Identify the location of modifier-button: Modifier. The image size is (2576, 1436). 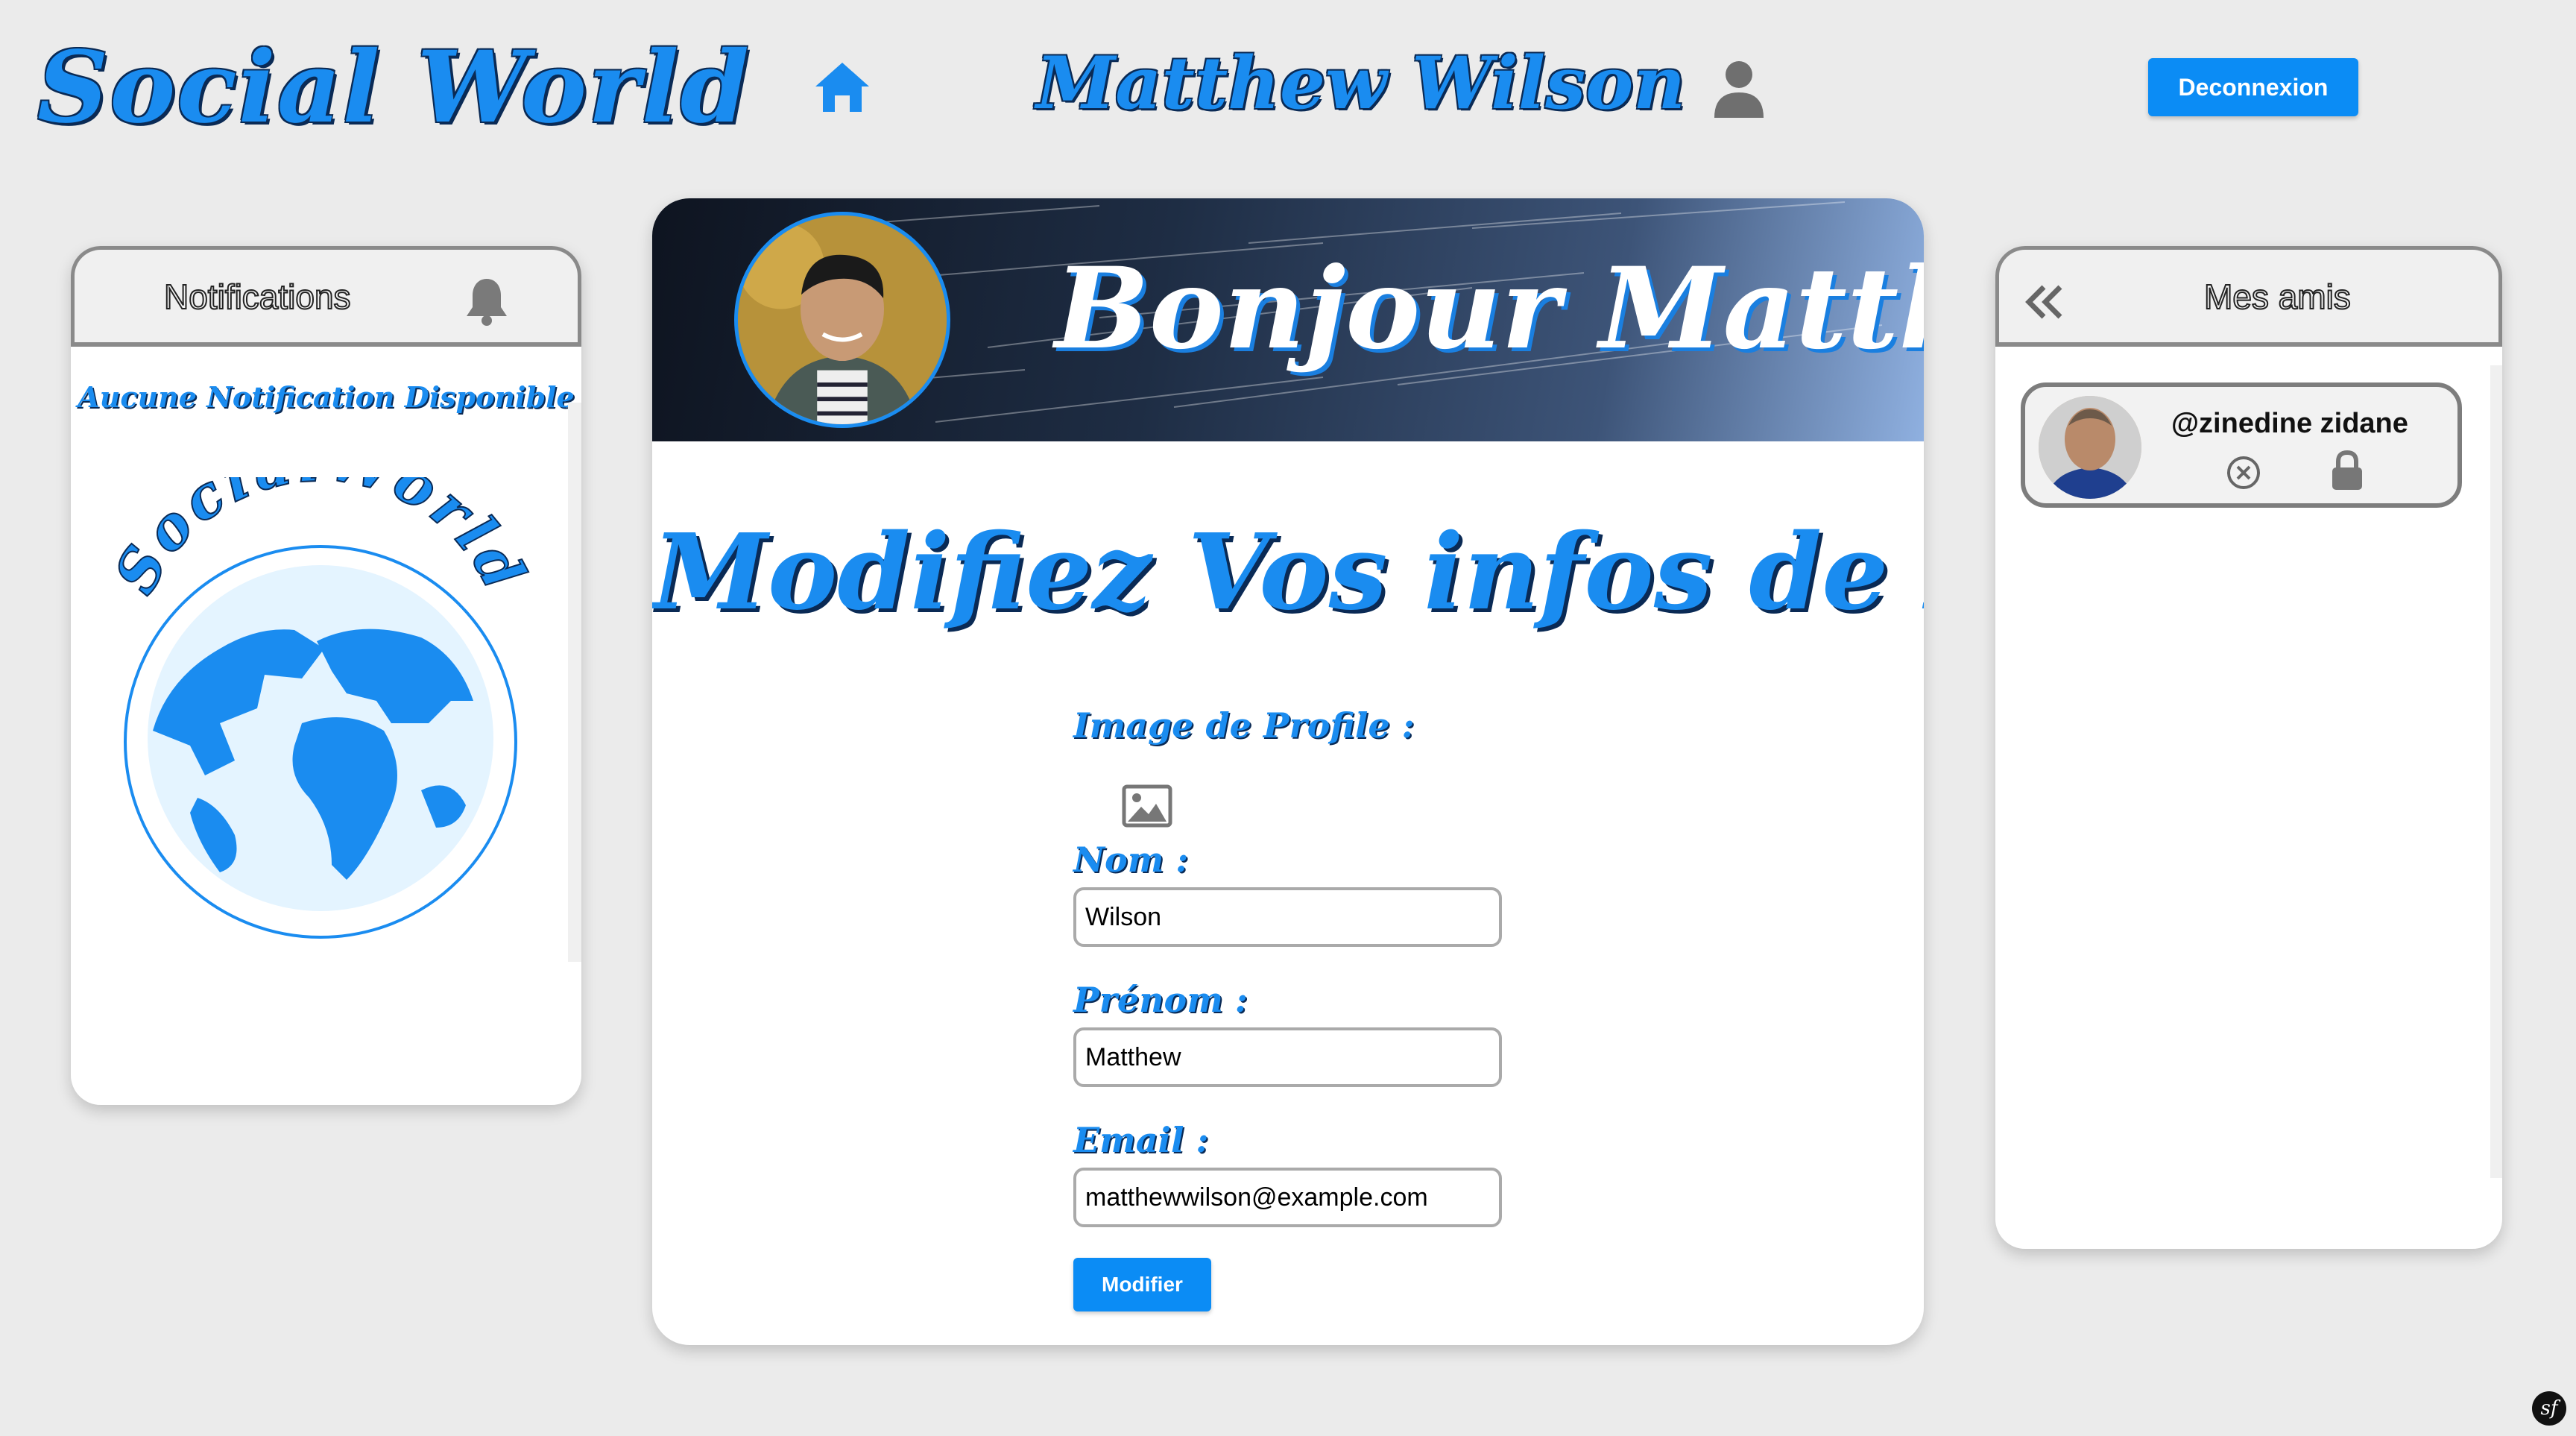
(1142, 1284).